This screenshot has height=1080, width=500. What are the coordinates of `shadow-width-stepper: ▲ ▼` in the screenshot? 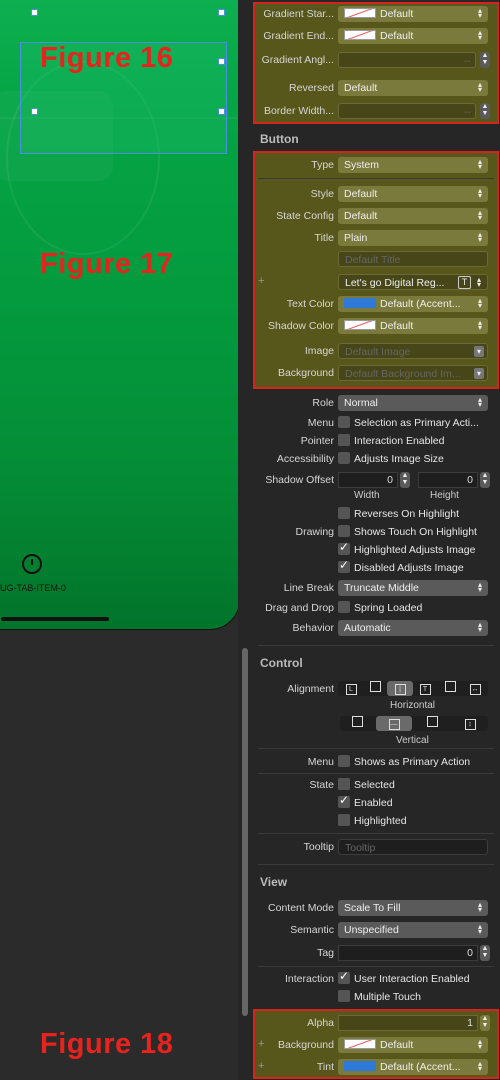 It's located at (405, 480).